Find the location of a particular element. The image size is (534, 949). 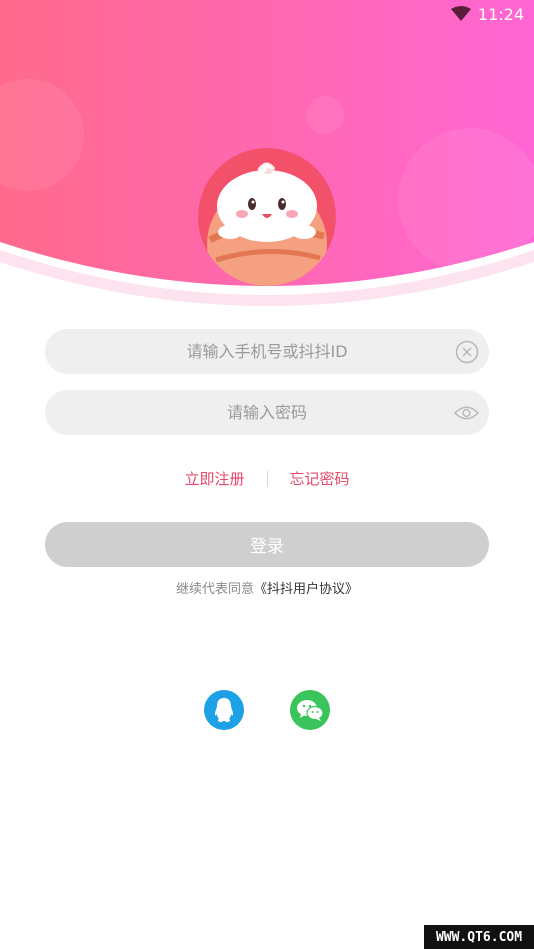

wechat-login-button is located at coordinates (310, 710).